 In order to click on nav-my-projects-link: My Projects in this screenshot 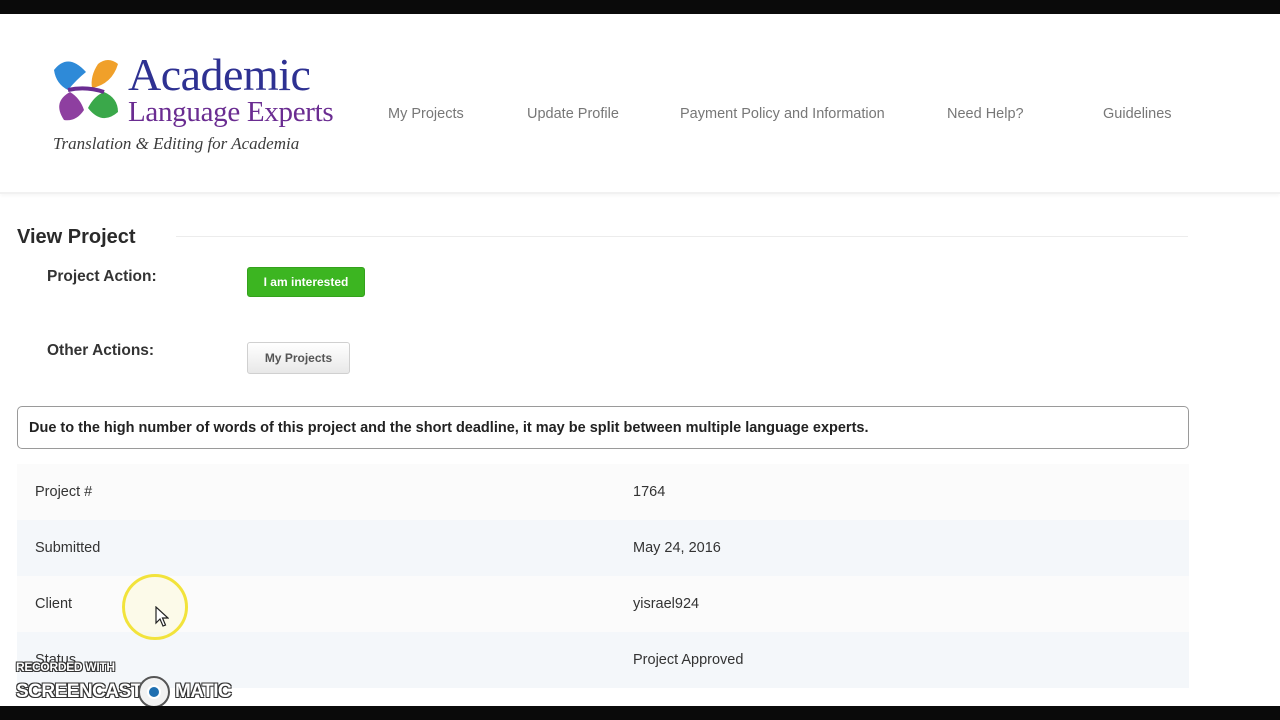, I will do `click(426, 114)`.